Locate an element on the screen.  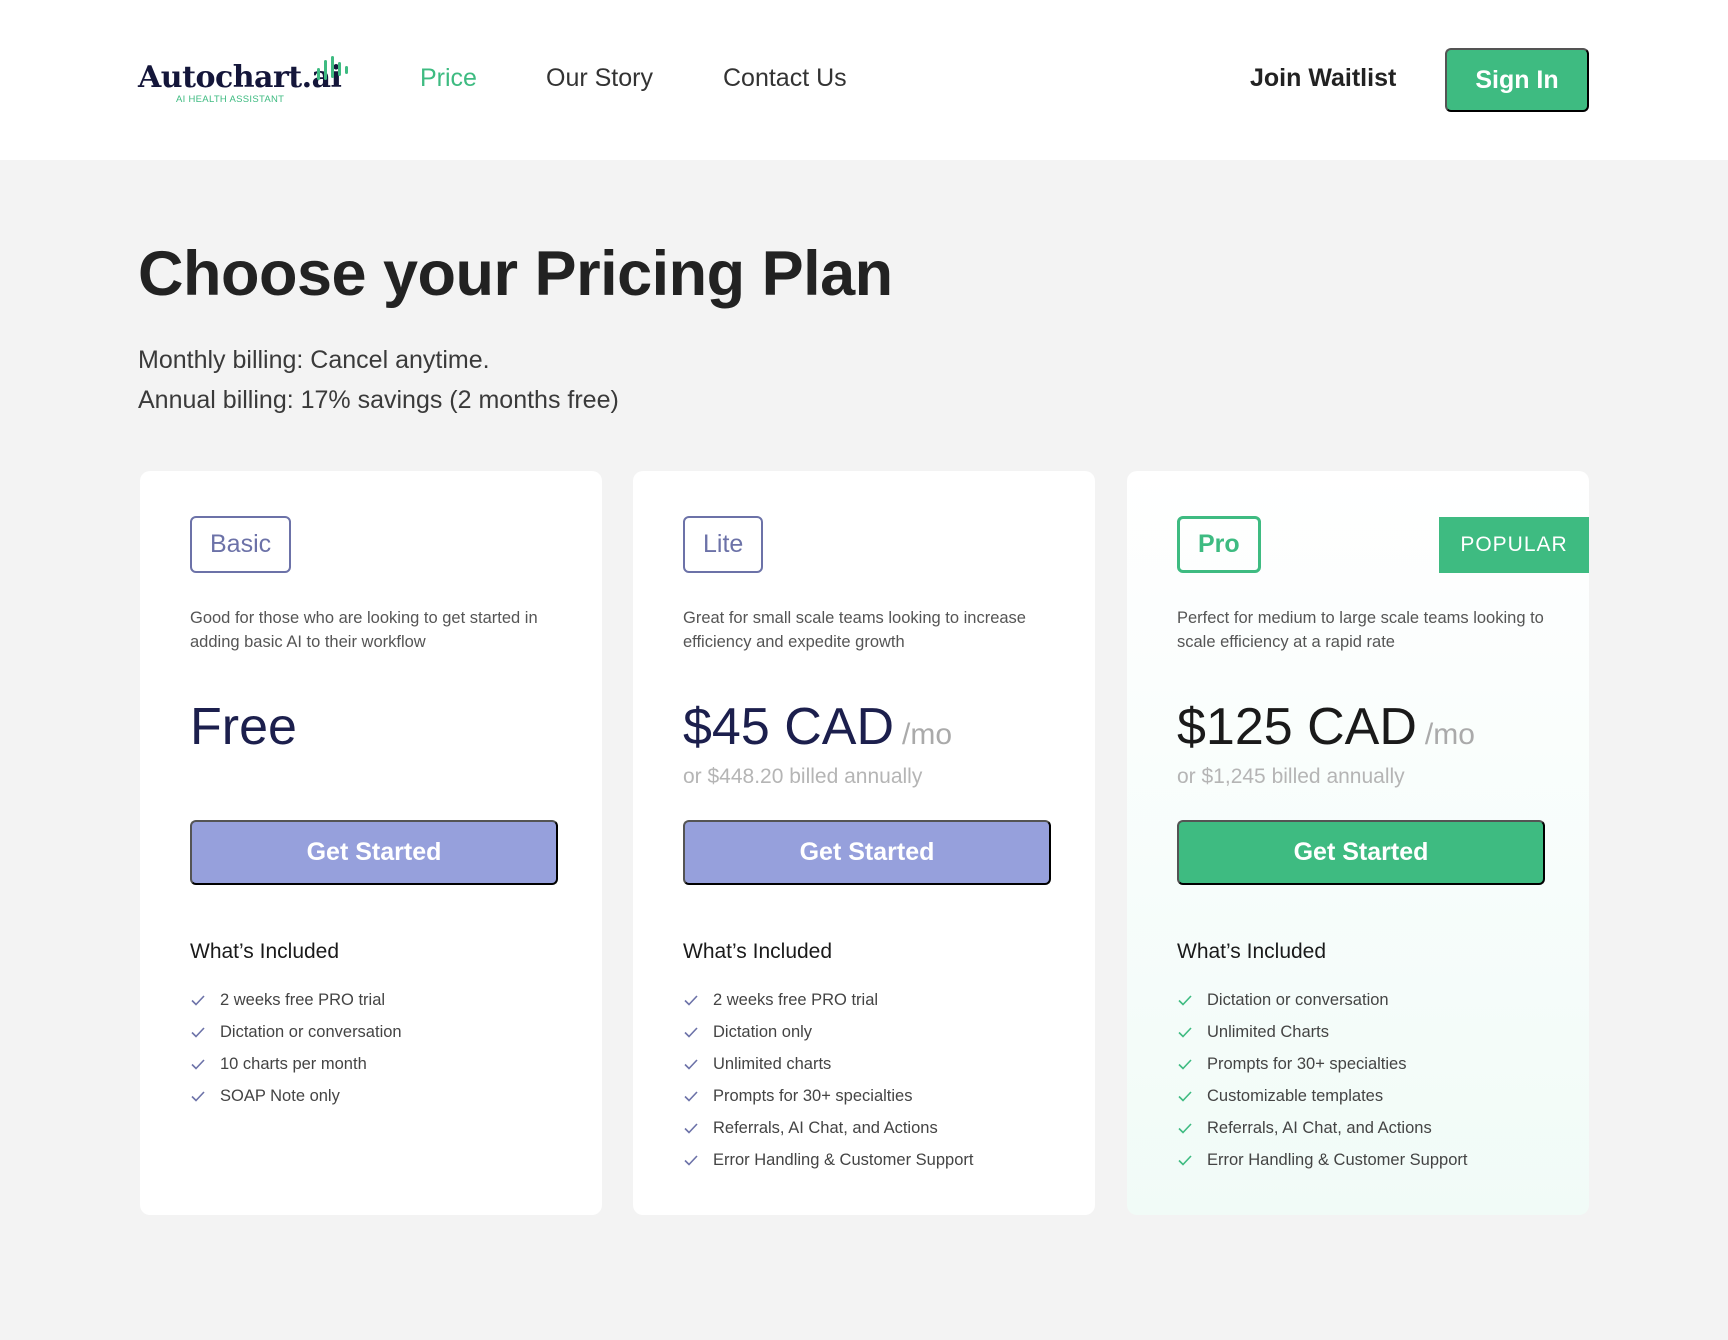
popular-badge: POPULAR is located at coordinates (1514, 545).